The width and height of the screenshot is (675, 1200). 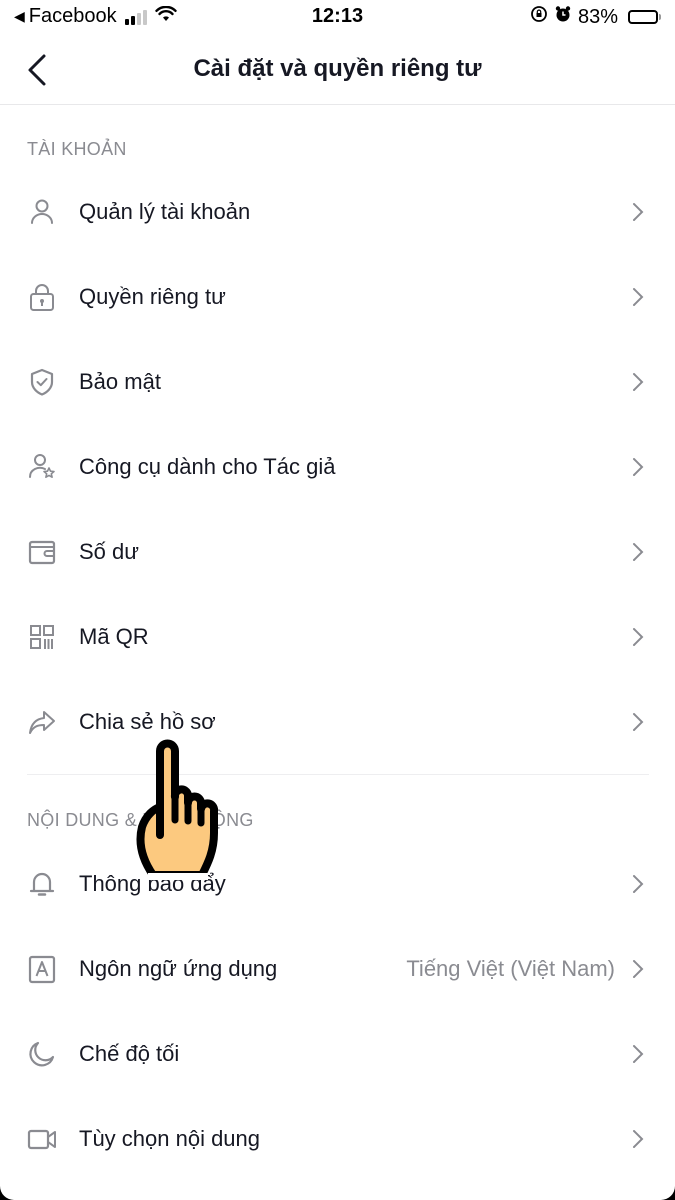 What do you see at coordinates (42, 1139) in the screenshot?
I see `video-camera-icon` at bounding box center [42, 1139].